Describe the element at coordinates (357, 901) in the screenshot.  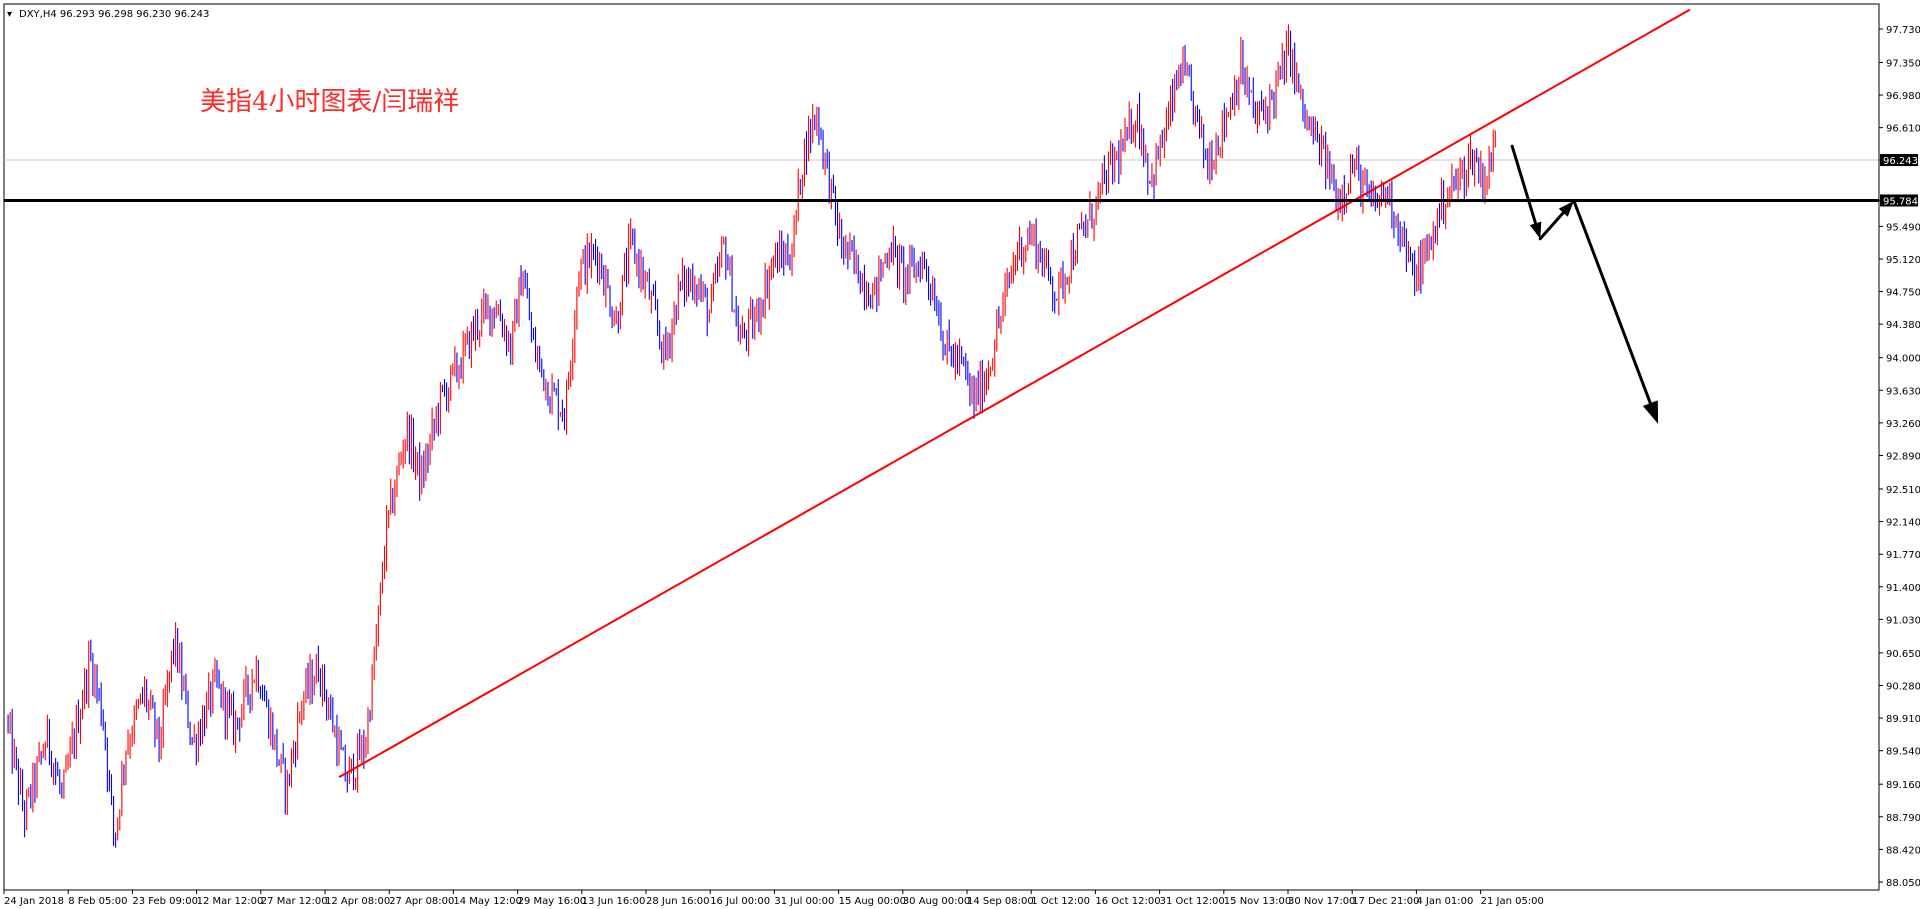
I see `time-tick-label: 12 Apr 08:00` at that location.